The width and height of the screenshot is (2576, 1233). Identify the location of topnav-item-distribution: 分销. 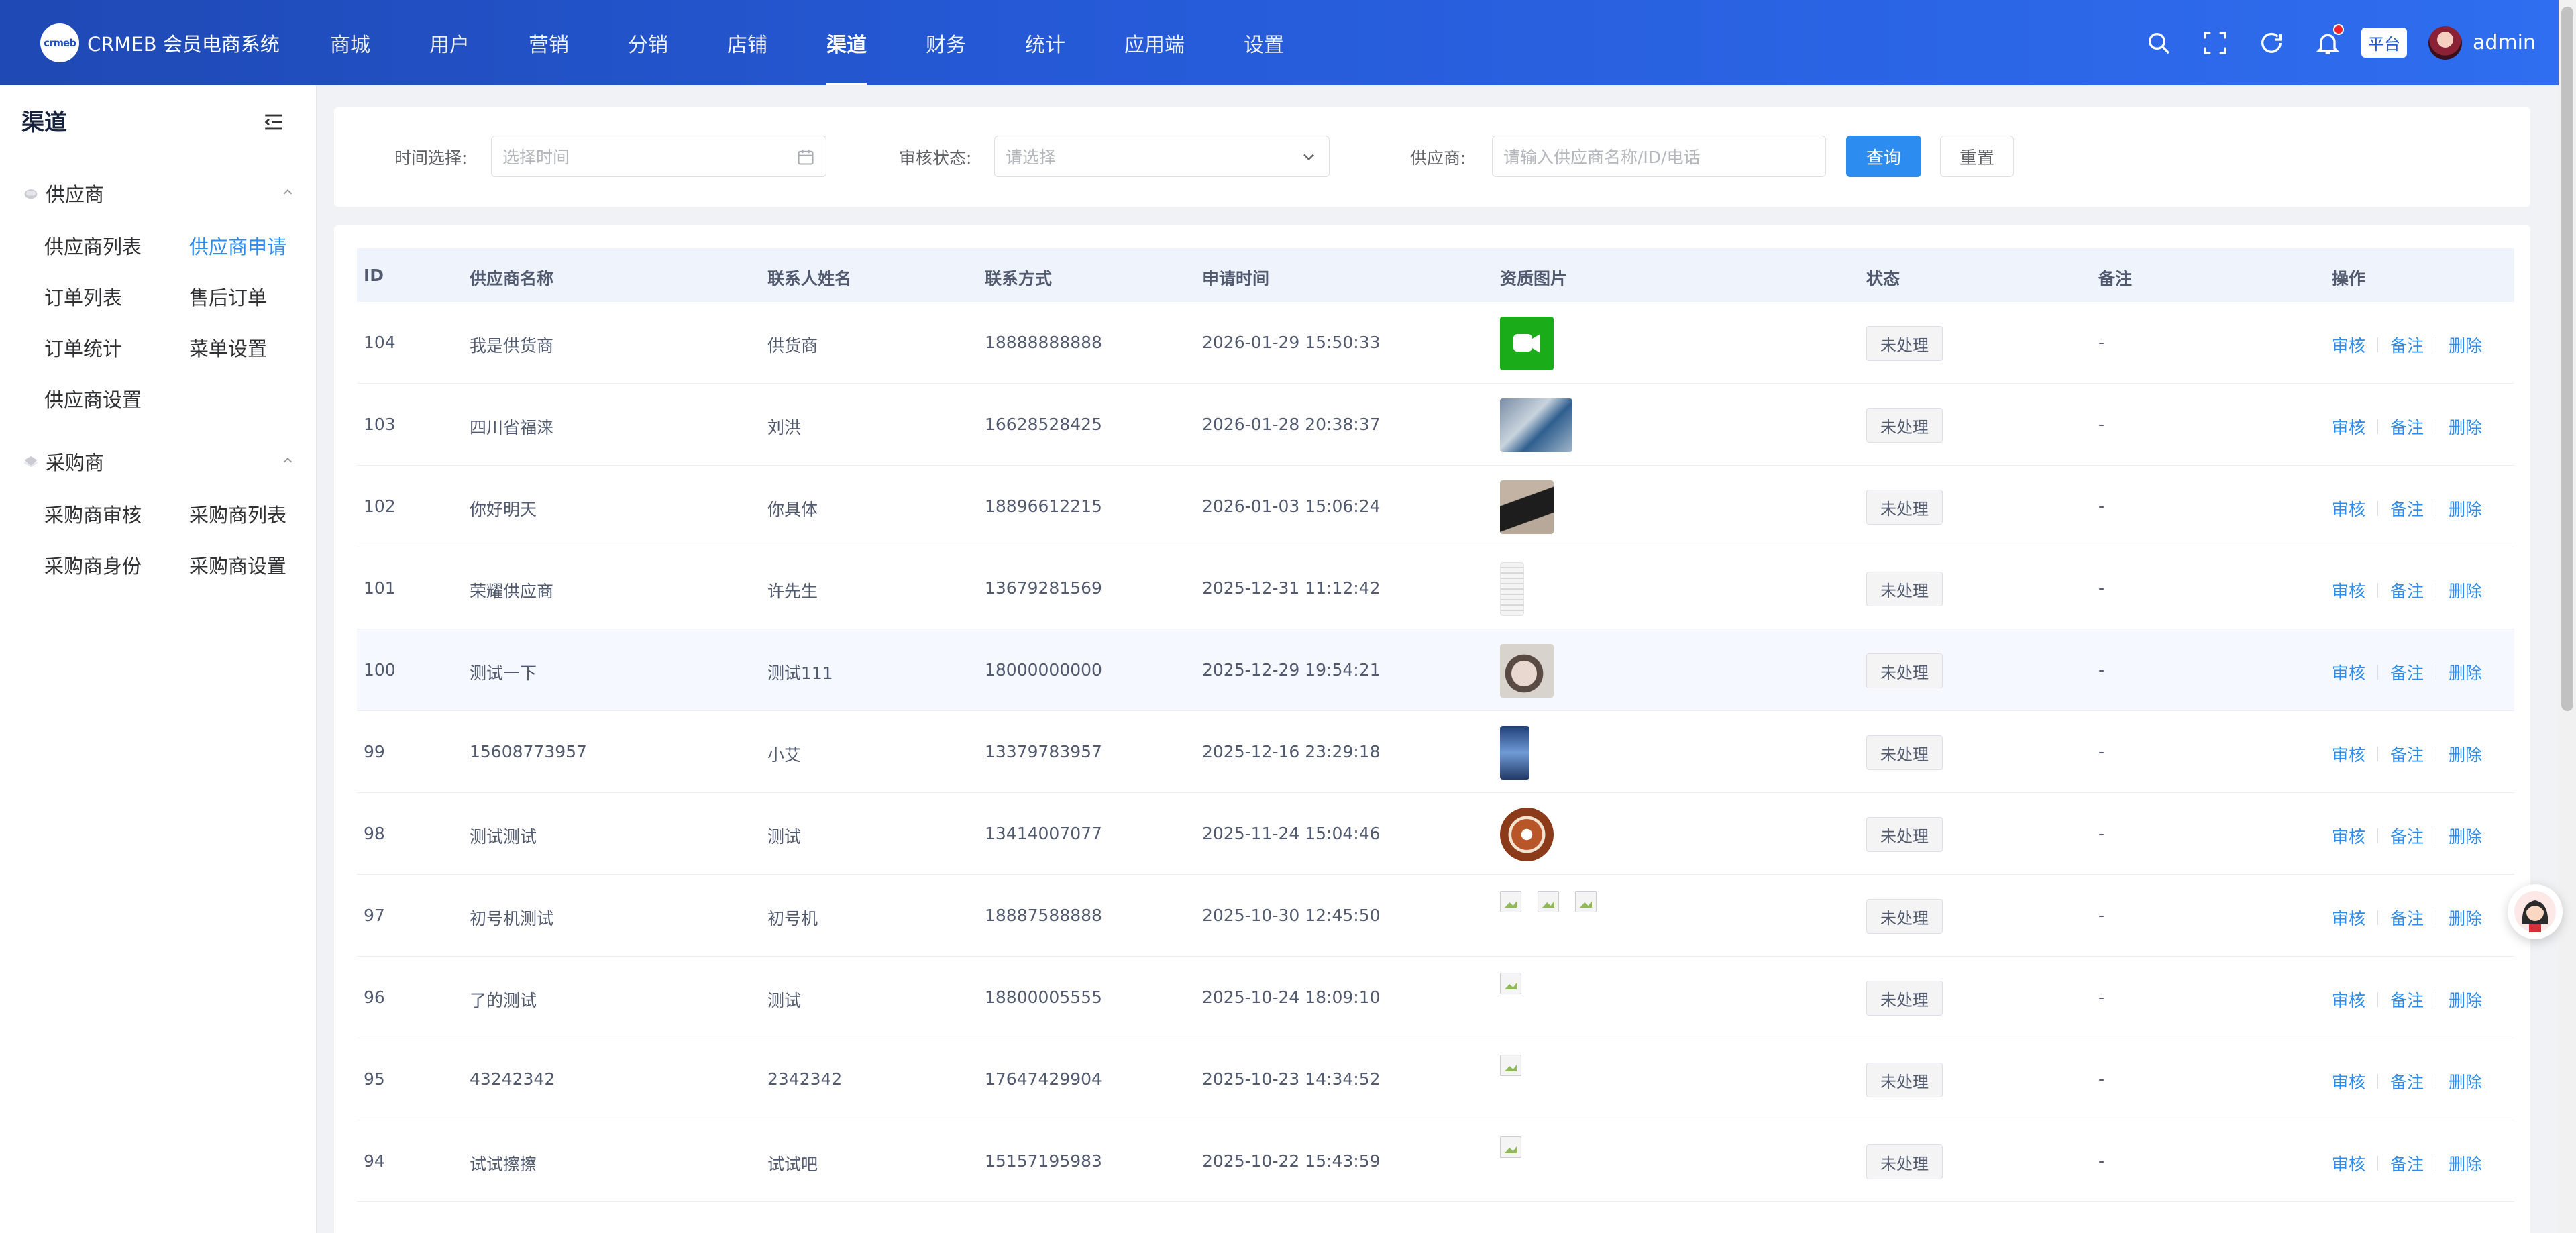
(648, 43).